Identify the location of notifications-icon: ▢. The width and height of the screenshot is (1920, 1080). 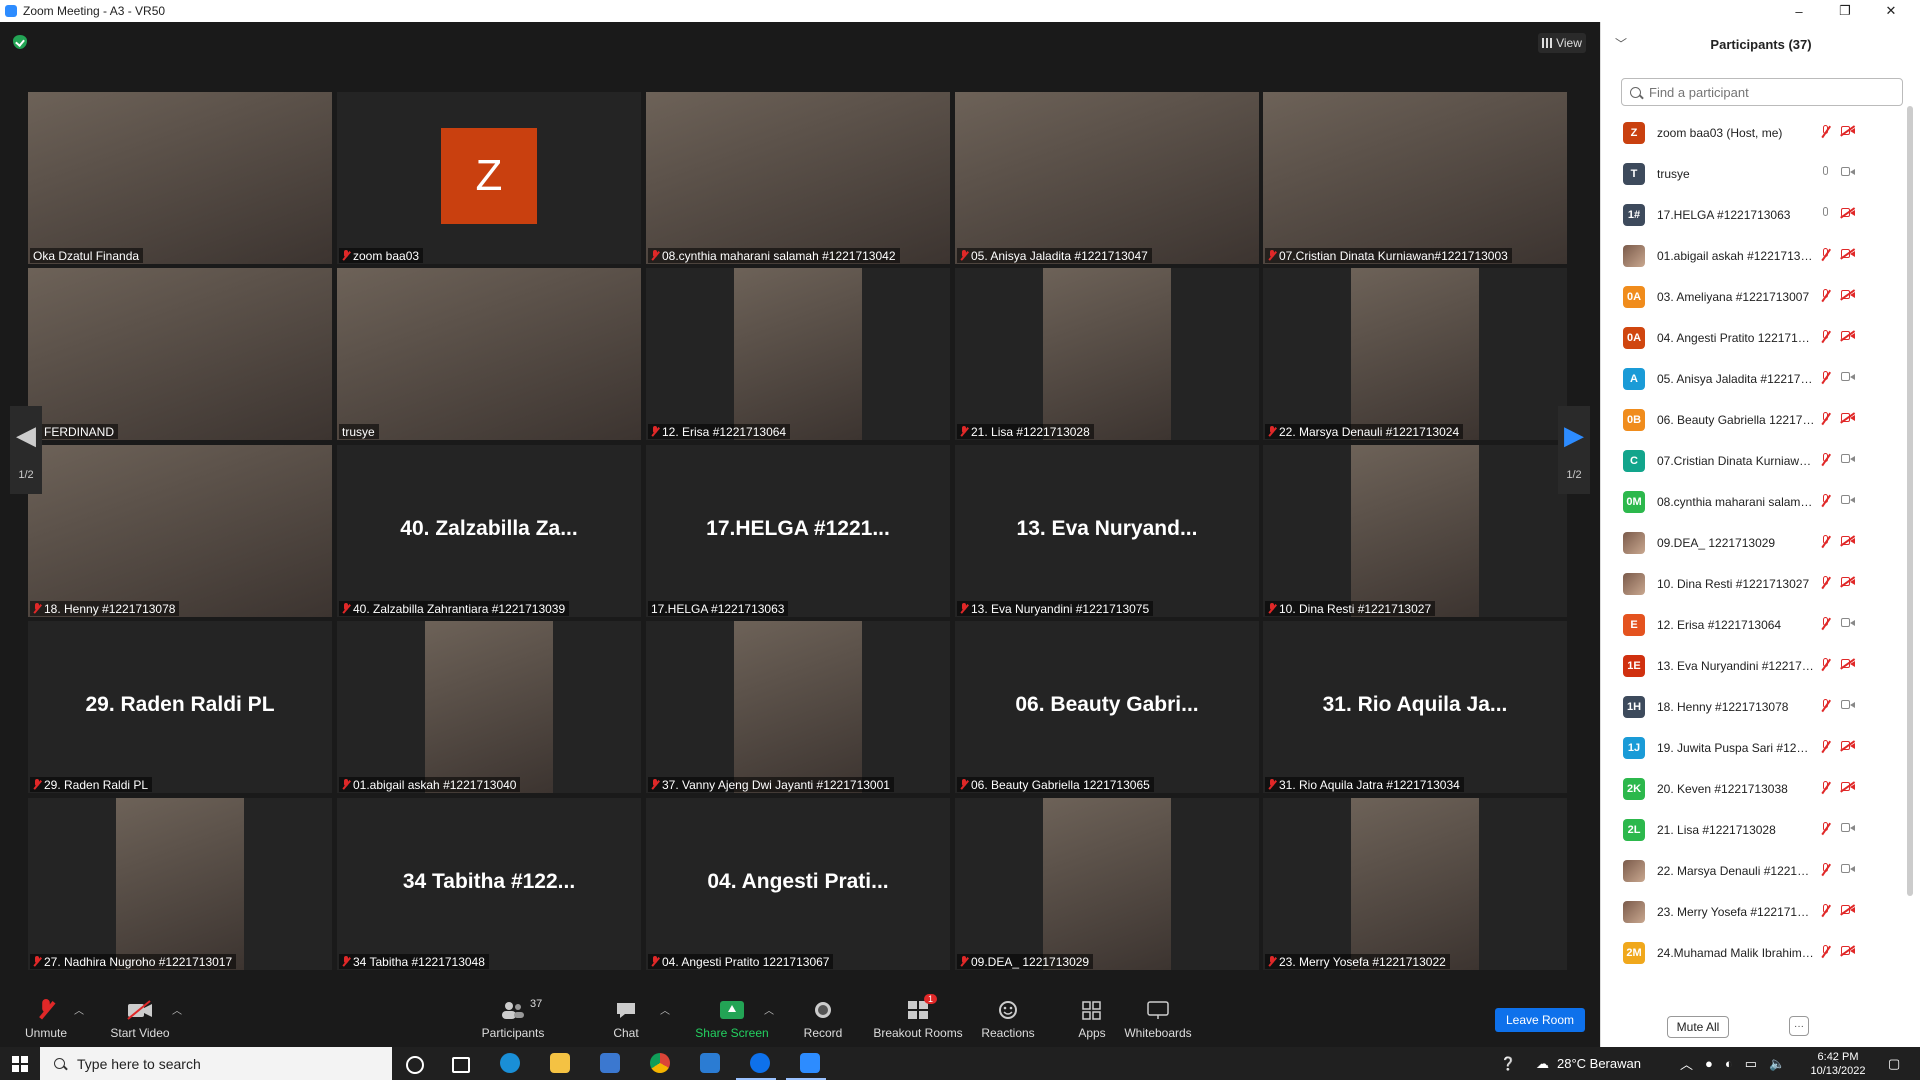
(1894, 1063).